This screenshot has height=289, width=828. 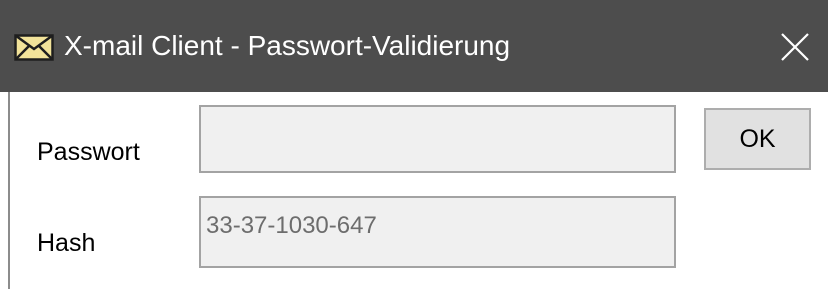 I want to click on password-input, so click(x=437, y=139).